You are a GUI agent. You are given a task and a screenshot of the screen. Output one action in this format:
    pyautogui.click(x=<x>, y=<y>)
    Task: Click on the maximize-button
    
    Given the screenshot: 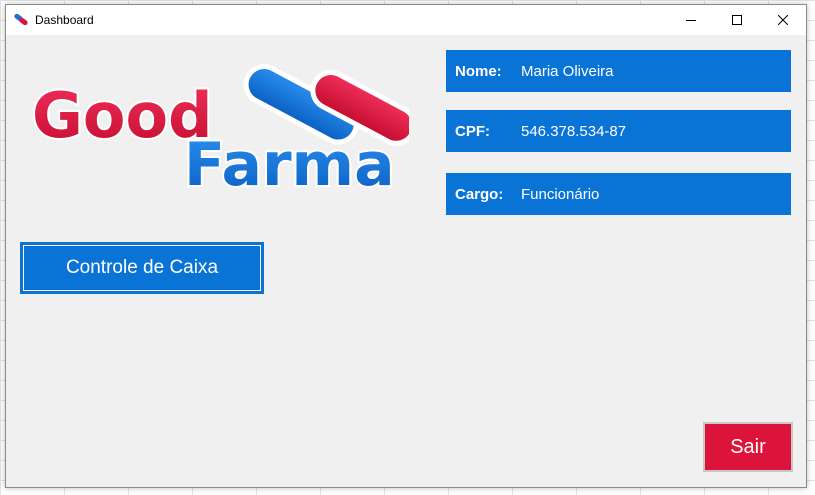 What is the action you would take?
    pyautogui.click(x=737, y=20)
    